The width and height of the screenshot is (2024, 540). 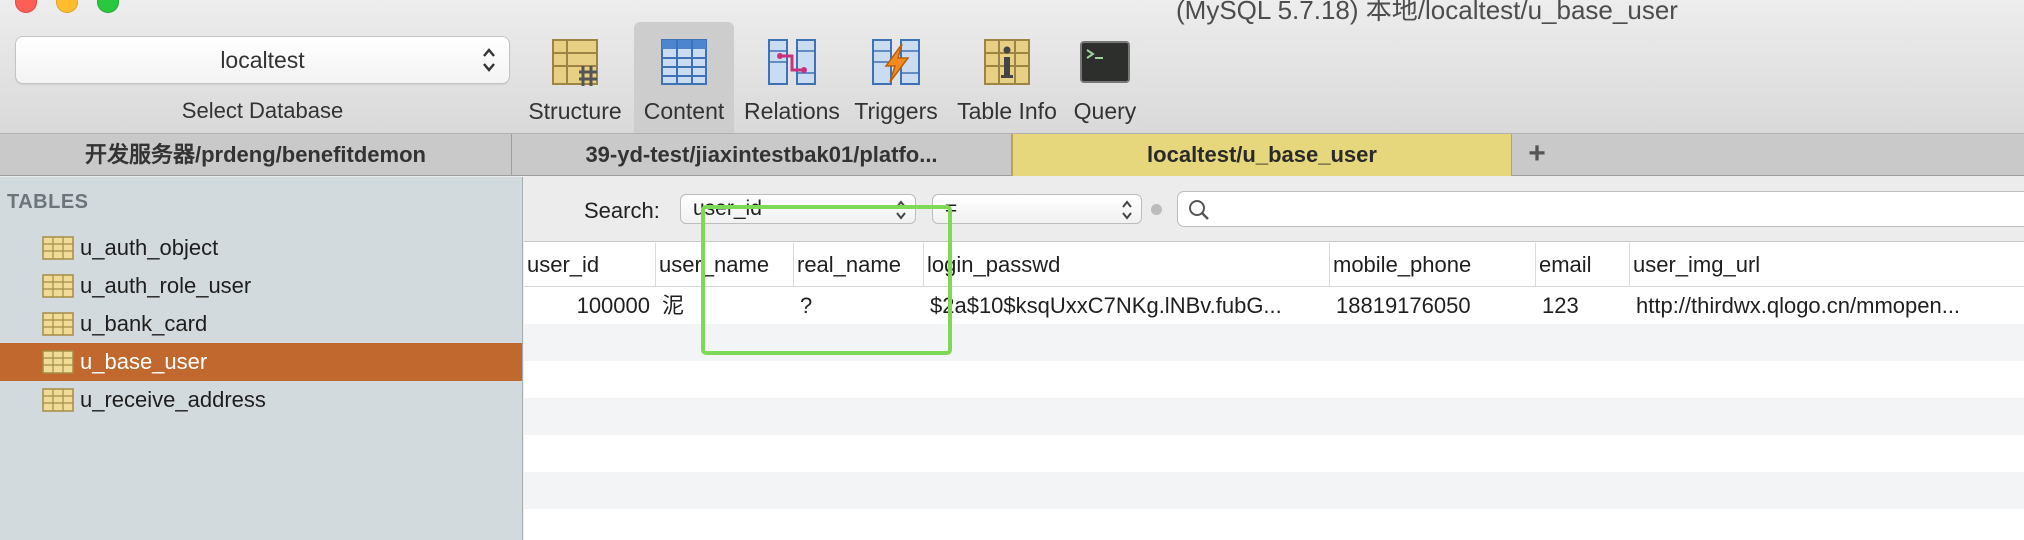 What do you see at coordinates (1037, 209) in the screenshot?
I see `filter-operator-select: =` at bounding box center [1037, 209].